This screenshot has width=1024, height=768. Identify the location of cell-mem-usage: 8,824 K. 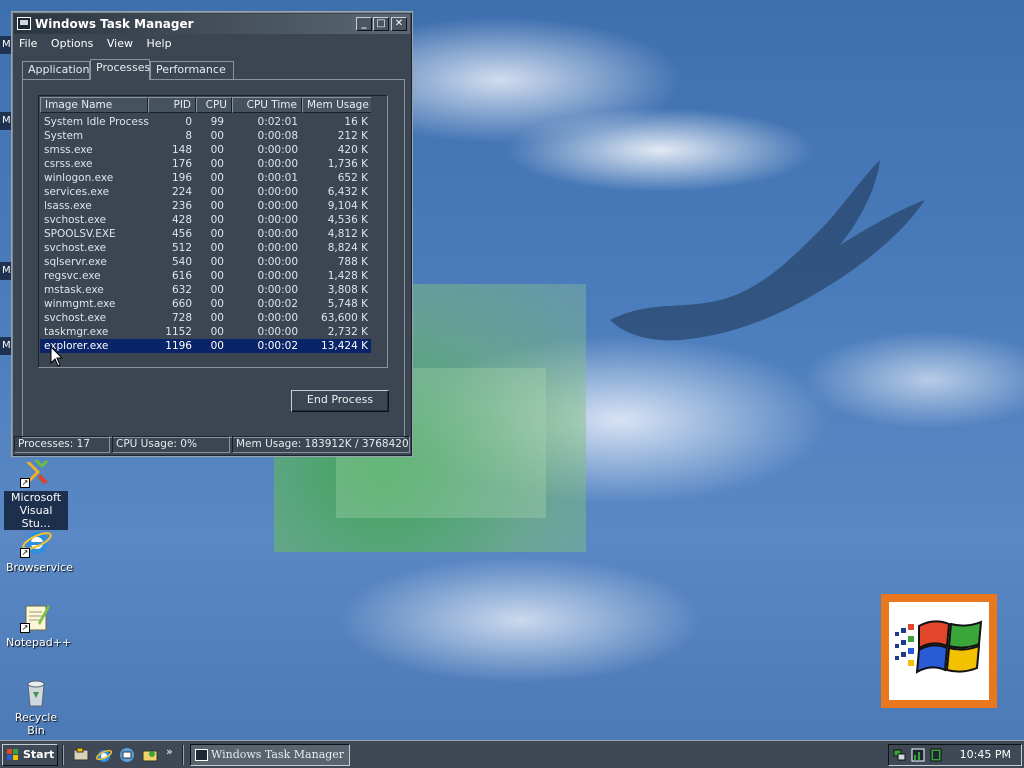
(347, 248).